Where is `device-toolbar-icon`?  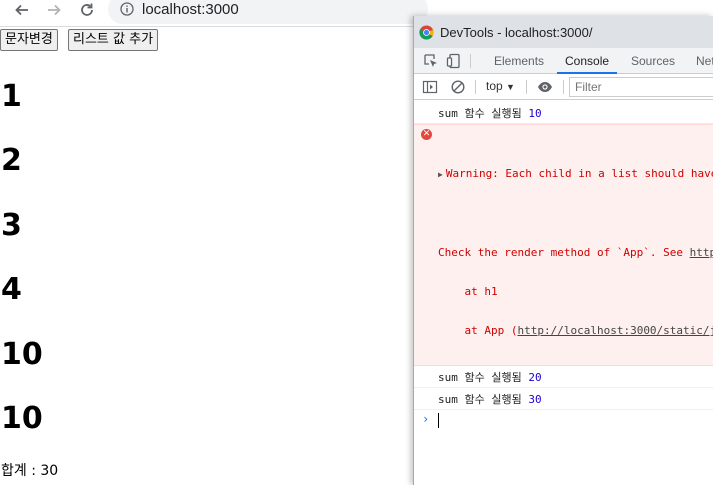
device-toolbar-icon is located at coordinates (454, 61).